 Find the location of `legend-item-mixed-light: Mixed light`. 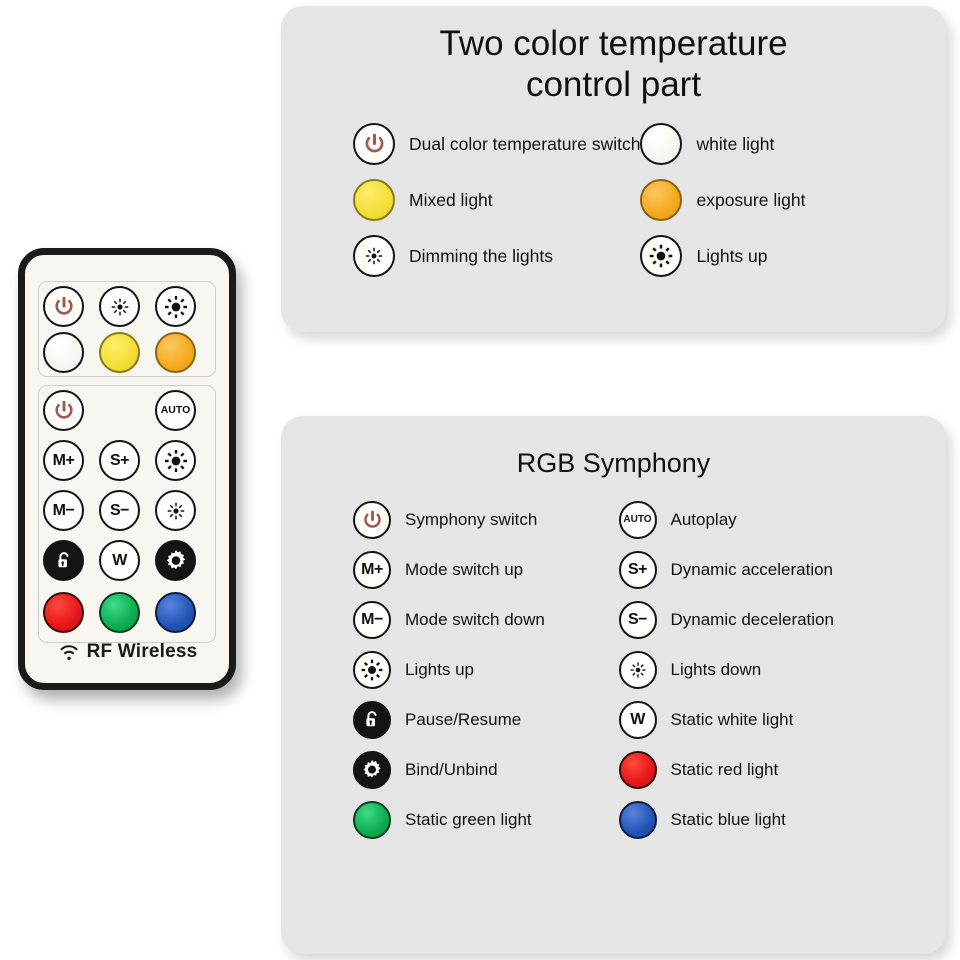

legend-item-mixed-light: Mixed light is located at coordinates (496, 200).